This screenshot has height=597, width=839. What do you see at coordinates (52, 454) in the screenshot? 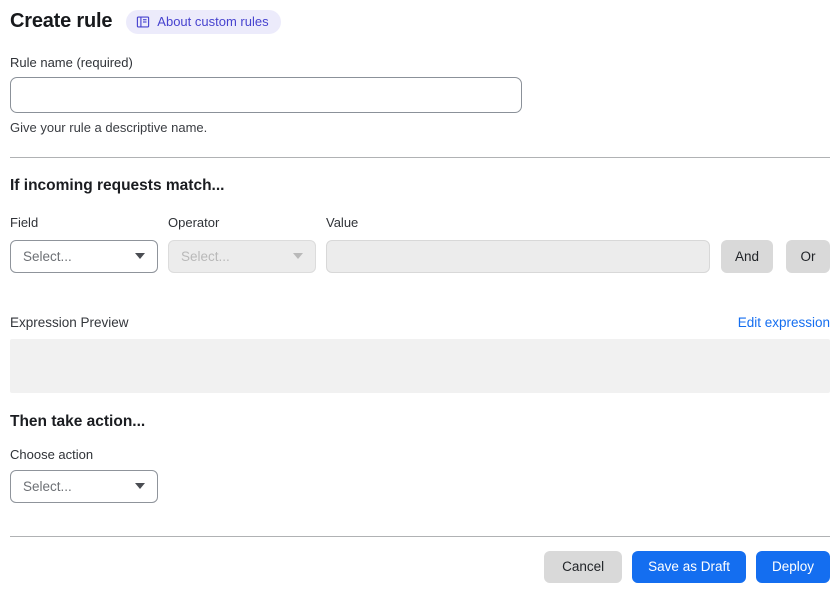
I see `choose-action-label: Choose action` at bounding box center [52, 454].